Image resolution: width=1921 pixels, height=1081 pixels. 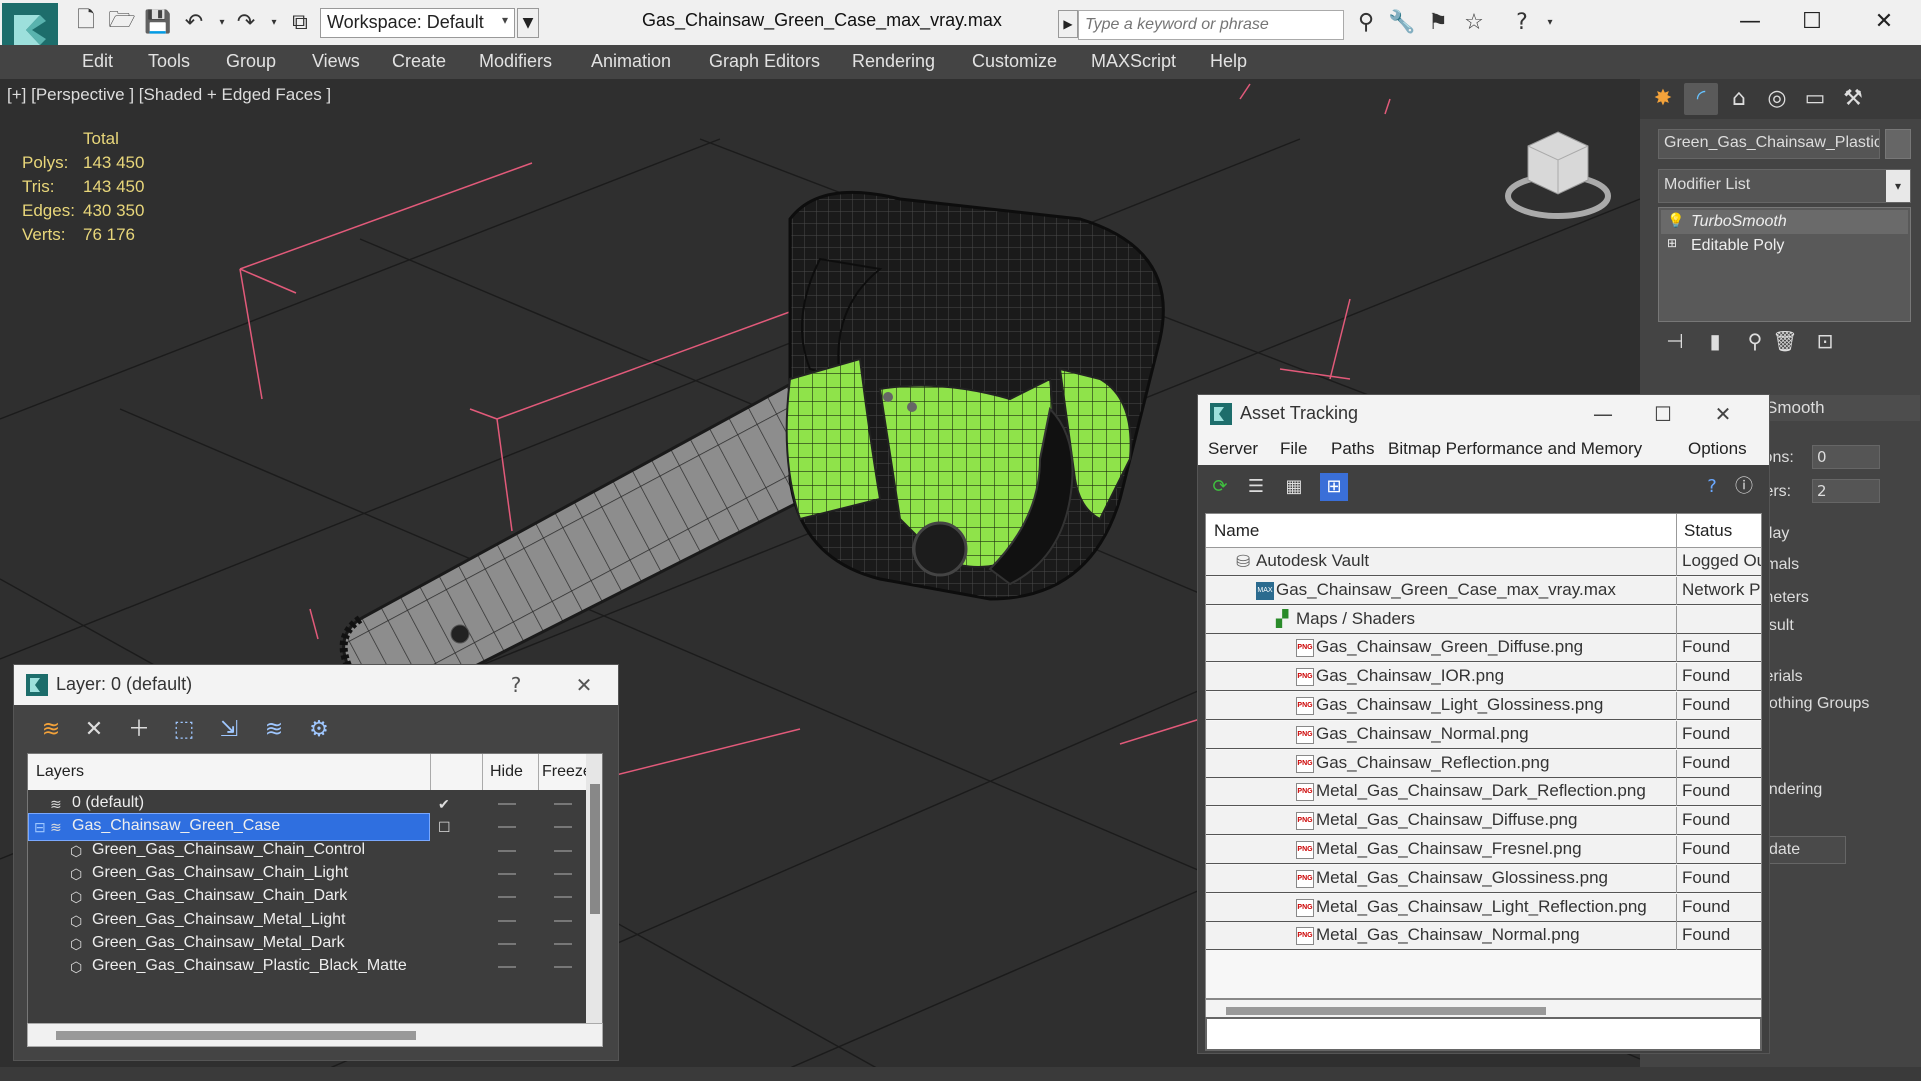 I want to click on layer-properties-icon: ⚙, so click(x=319, y=730).